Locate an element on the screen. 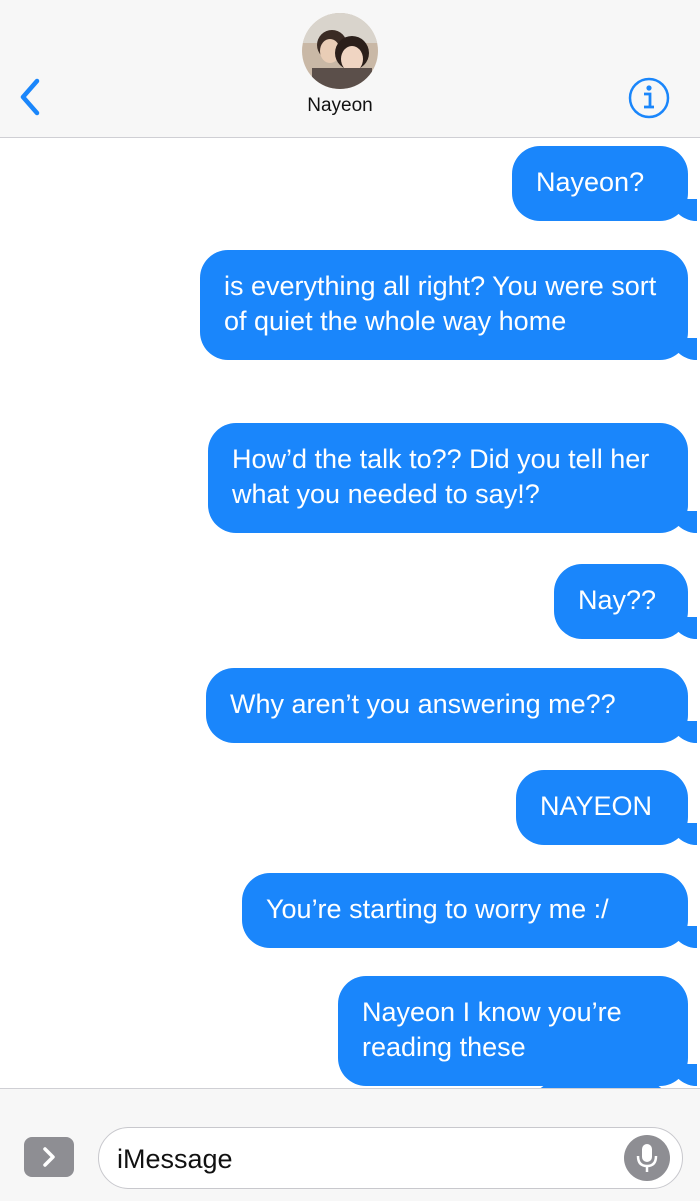  contact-name: Nayeon is located at coordinates (340, 106).